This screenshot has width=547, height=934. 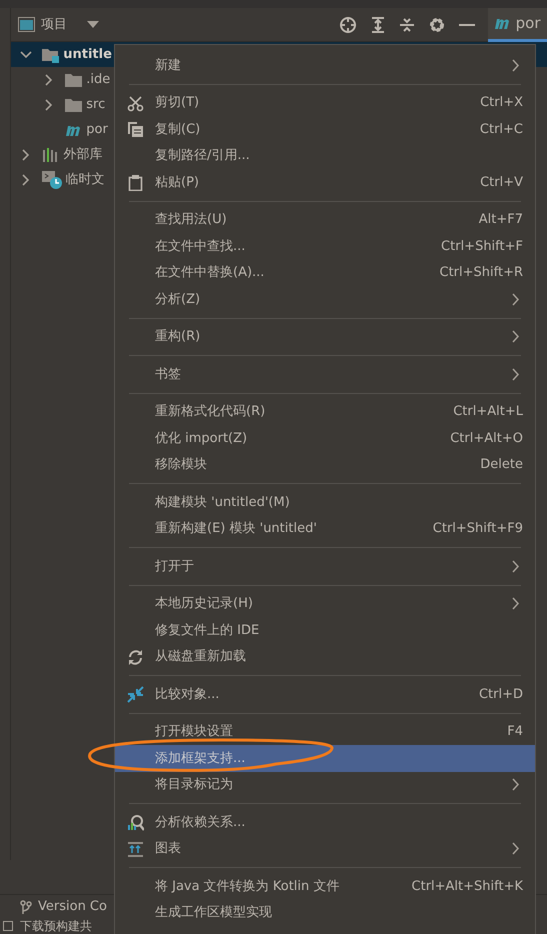 I want to click on shortcut-text: F4, so click(x=515, y=732).